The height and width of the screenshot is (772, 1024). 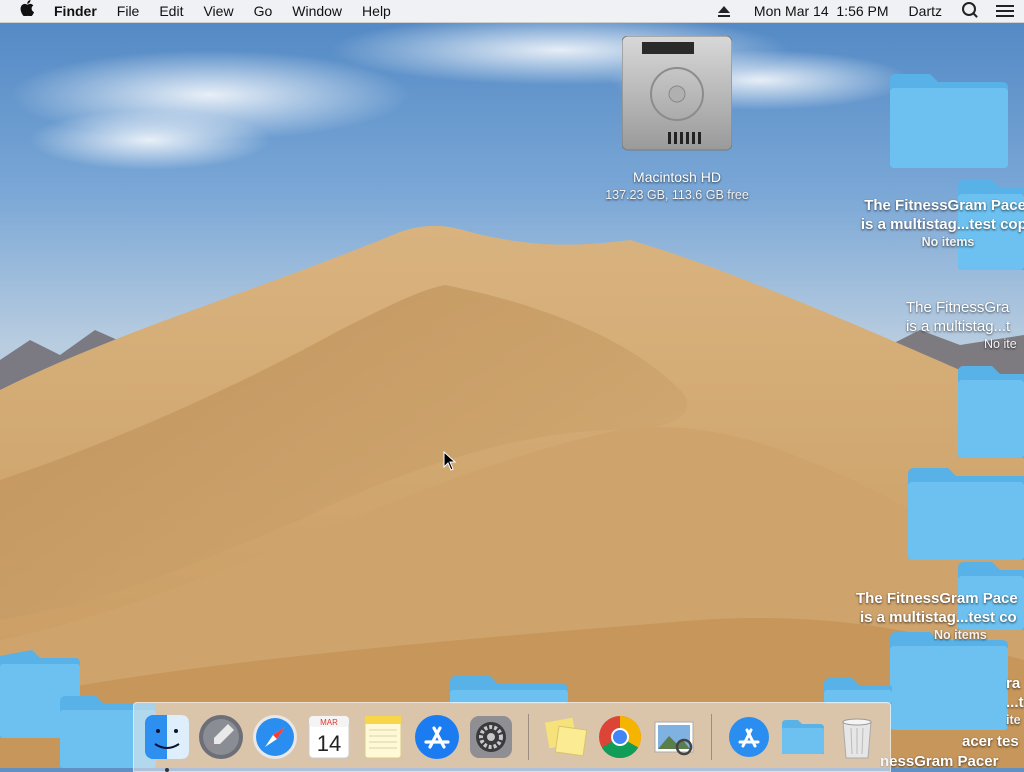 What do you see at coordinates (450, 461) in the screenshot?
I see `mouse-cursor-icon` at bounding box center [450, 461].